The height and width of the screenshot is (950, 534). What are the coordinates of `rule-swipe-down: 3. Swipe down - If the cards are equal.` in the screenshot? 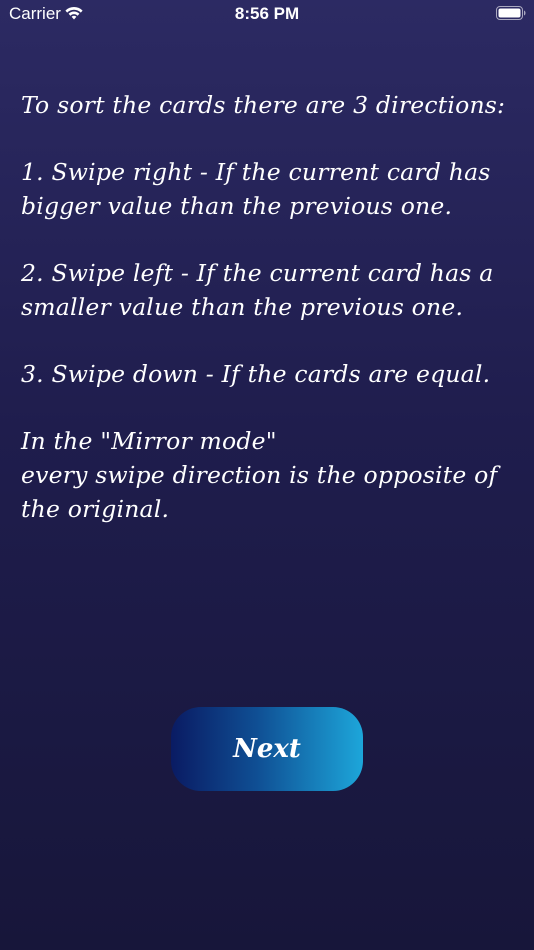 It's located at (256, 374).